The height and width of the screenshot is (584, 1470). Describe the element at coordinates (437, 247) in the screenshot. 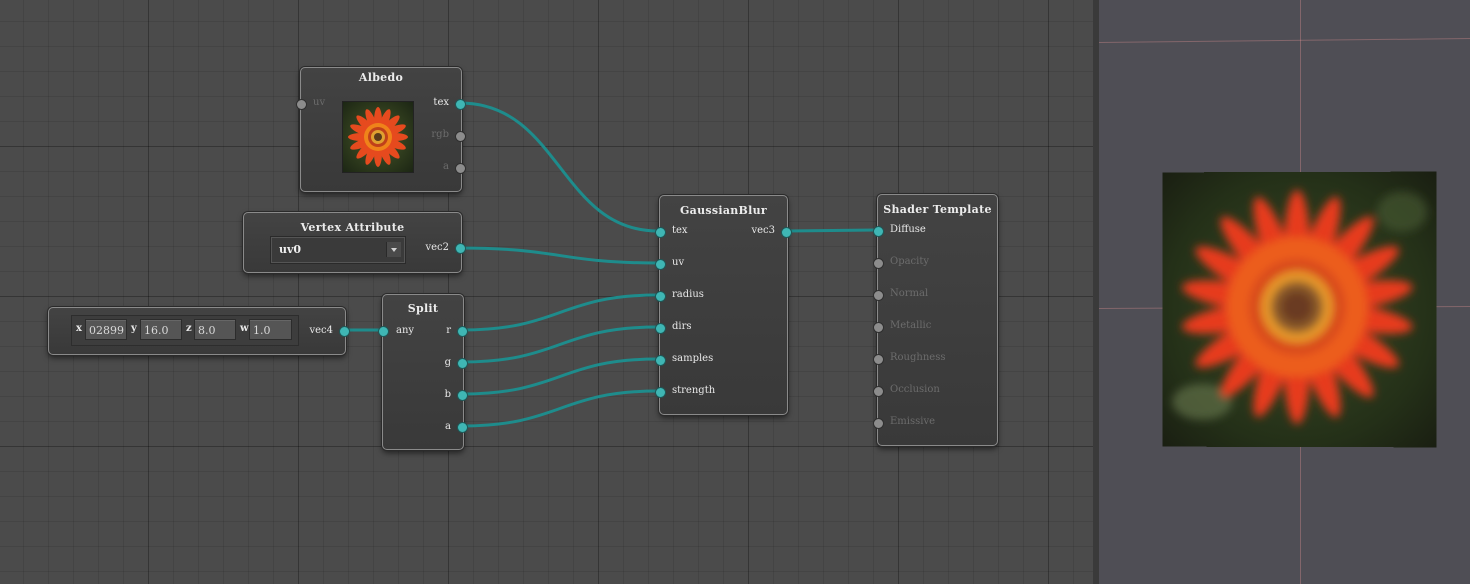

I see `vertex-attribute-vec2-label: vec2` at that location.